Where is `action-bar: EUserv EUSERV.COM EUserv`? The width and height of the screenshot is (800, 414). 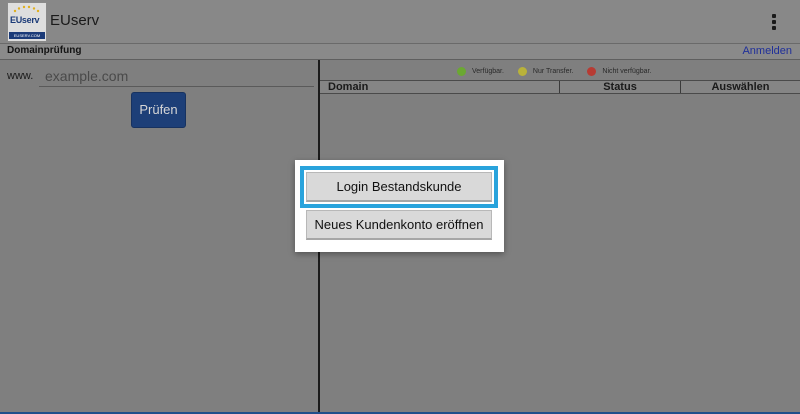
action-bar: EUserv EUSERV.COM EUserv is located at coordinates (400, 22).